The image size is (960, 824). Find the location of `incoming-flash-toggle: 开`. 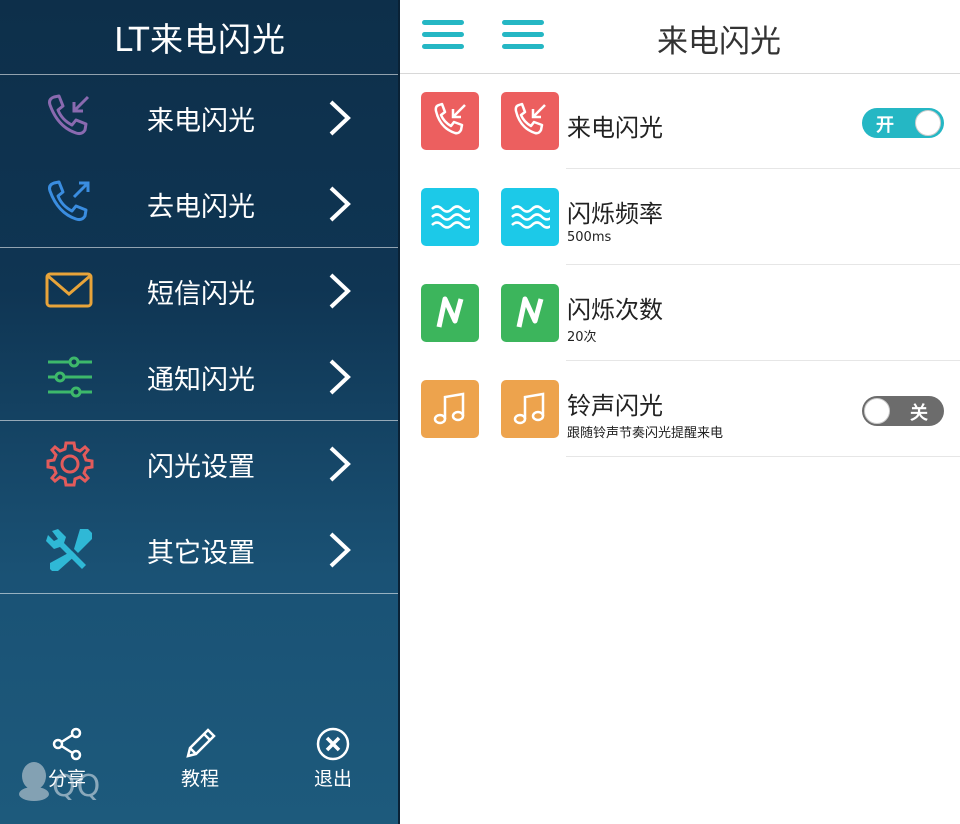

incoming-flash-toggle: 开 is located at coordinates (903, 123).